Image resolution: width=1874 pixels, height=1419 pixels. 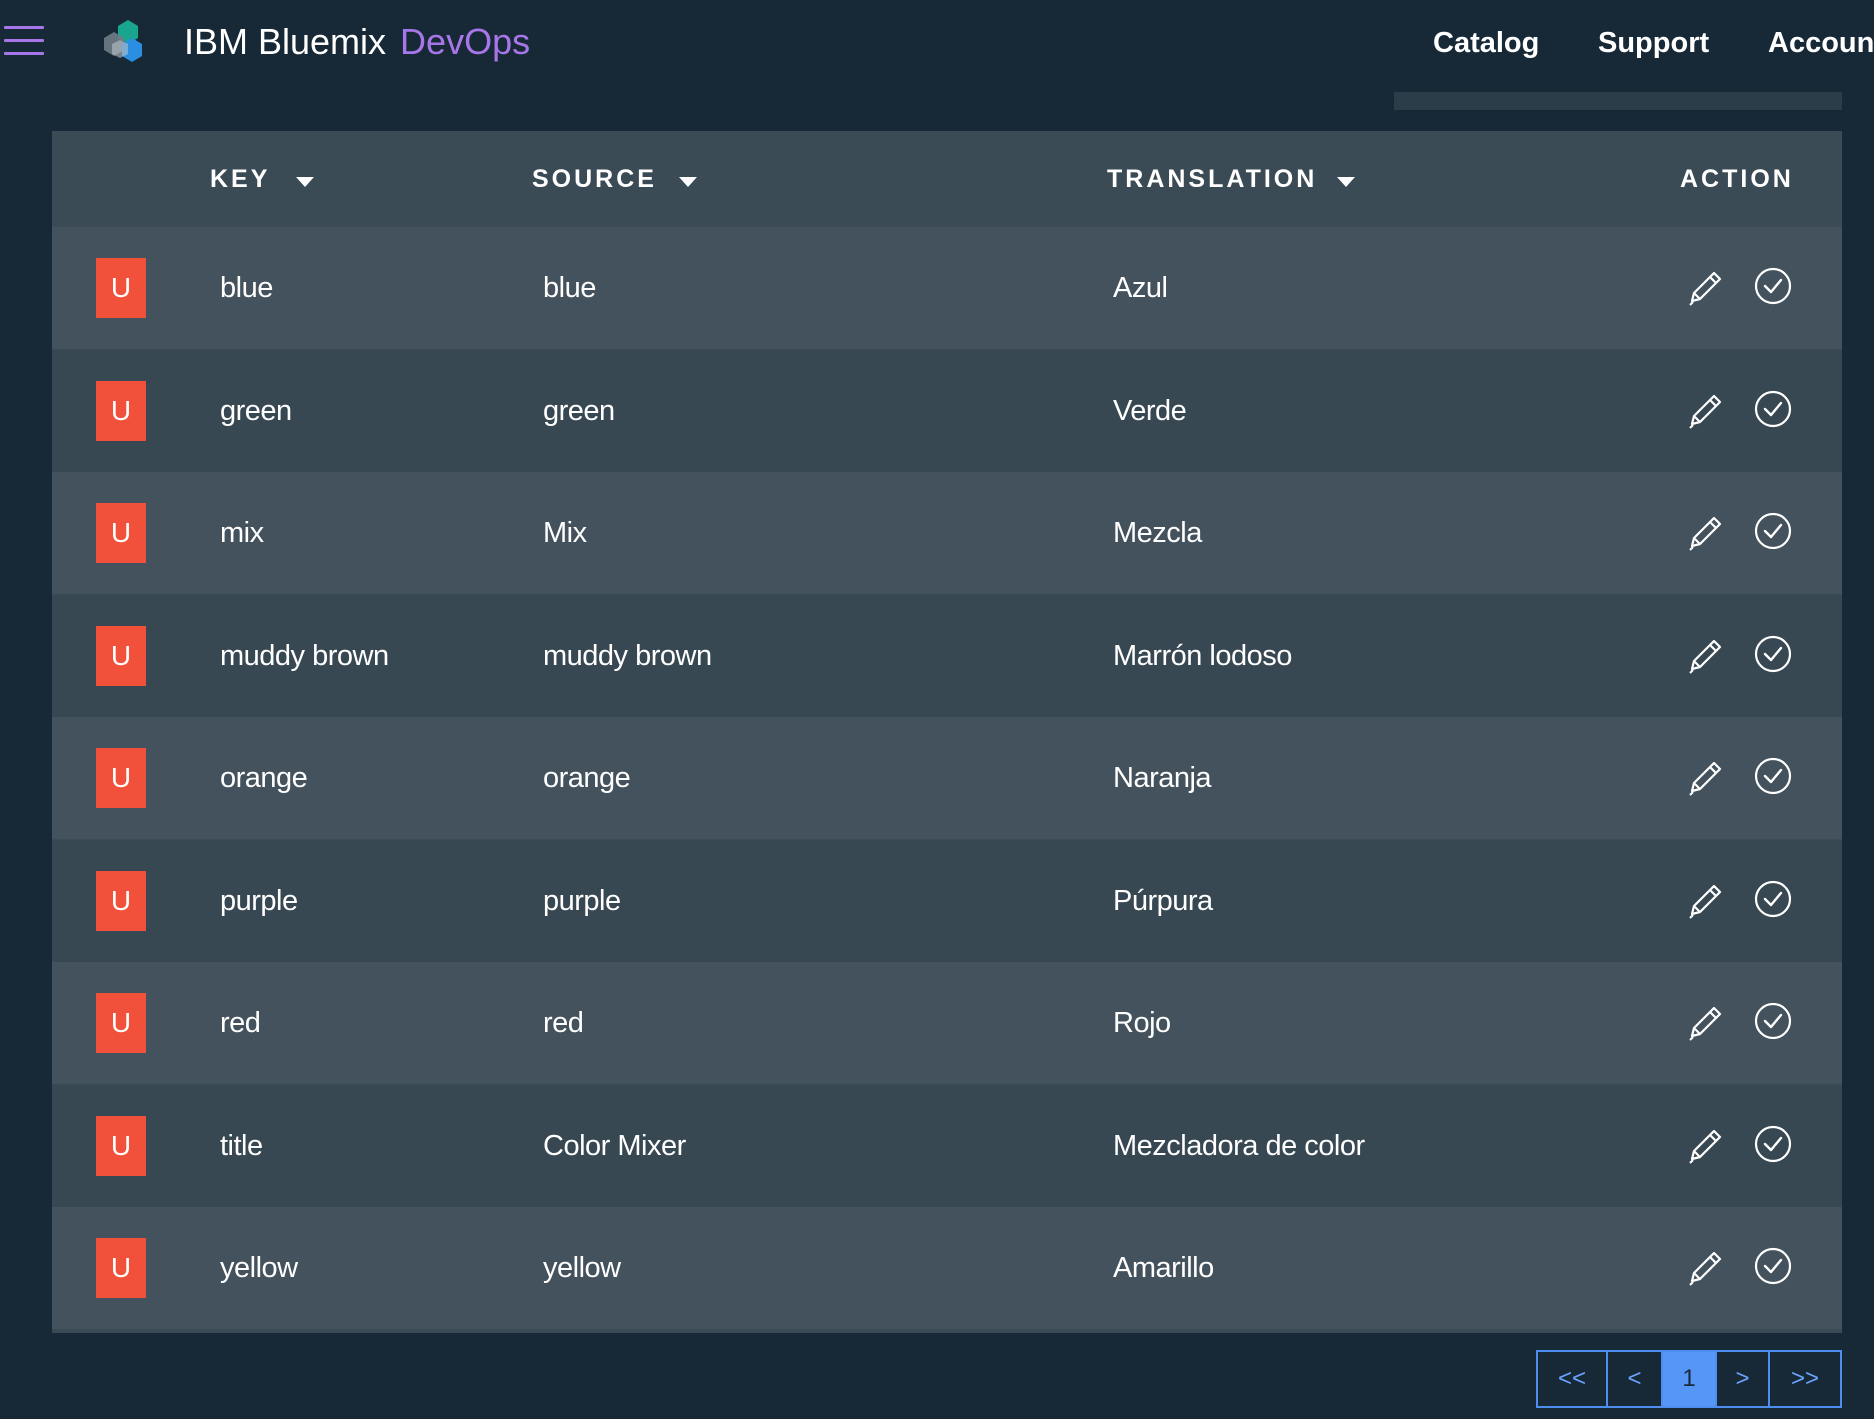 I want to click on previous-page-button: <, so click(x=1635, y=1379).